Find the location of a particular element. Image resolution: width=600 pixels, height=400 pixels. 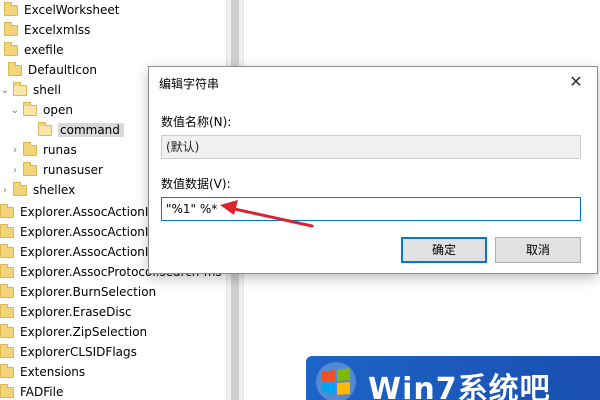

tree-item-label: runas is located at coordinates (60, 150).